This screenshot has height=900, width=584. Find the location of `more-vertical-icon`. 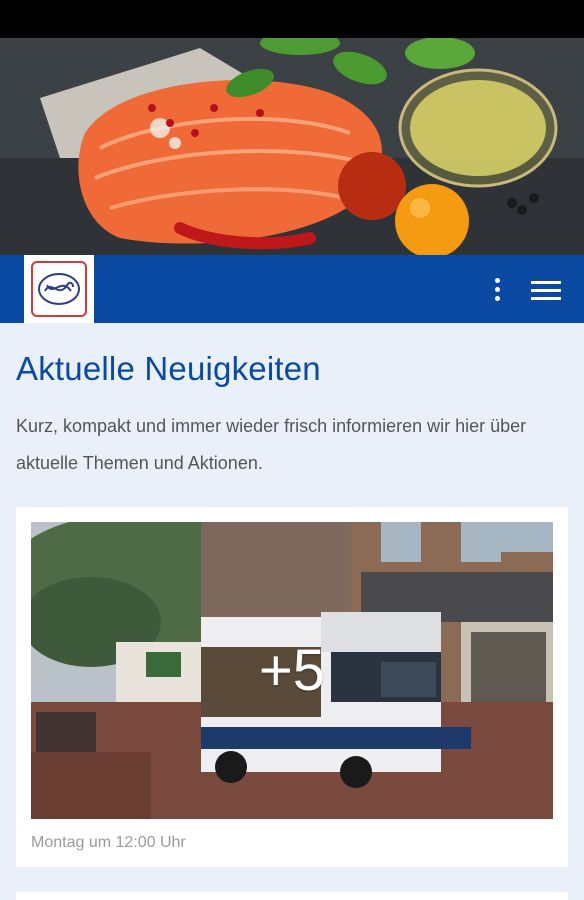

more-vertical-icon is located at coordinates (497, 289).